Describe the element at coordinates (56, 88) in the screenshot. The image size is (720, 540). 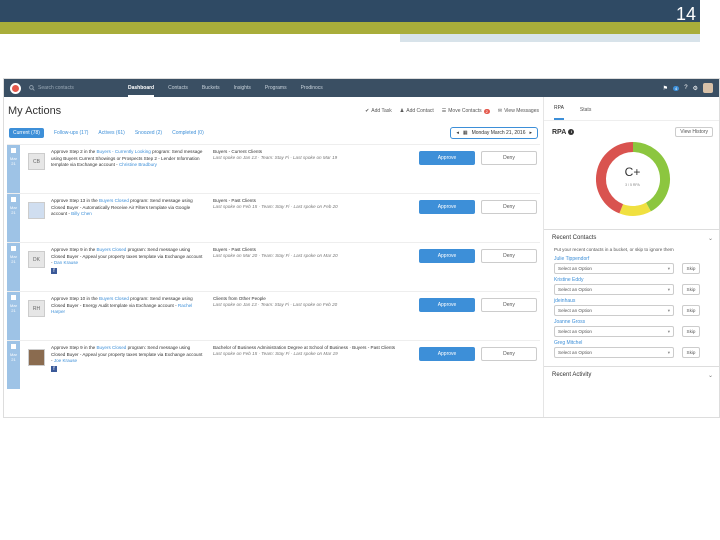
I see `search-input: Search contacts` at that location.